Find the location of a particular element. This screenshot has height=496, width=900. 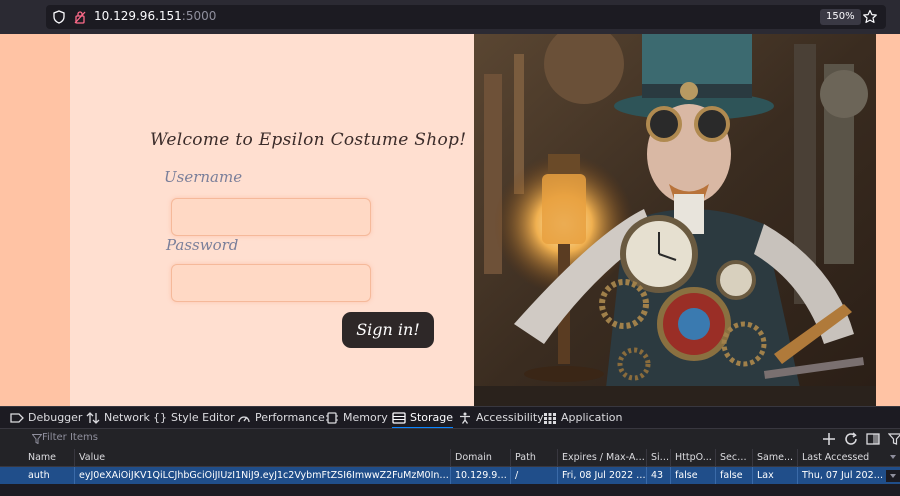

column-header: Value is located at coordinates (262, 457).